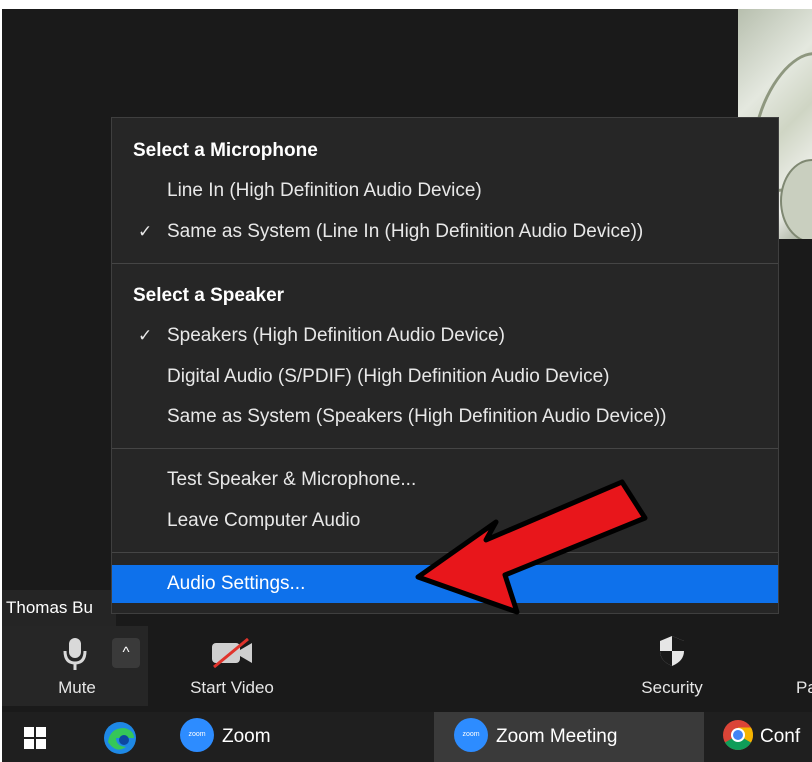 The height and width of the screenshot is (762, 812). What do you see at coordinates (77, 687) in the screenshot?
I see `mute-label: Mute` at bounding box center [77, 687].